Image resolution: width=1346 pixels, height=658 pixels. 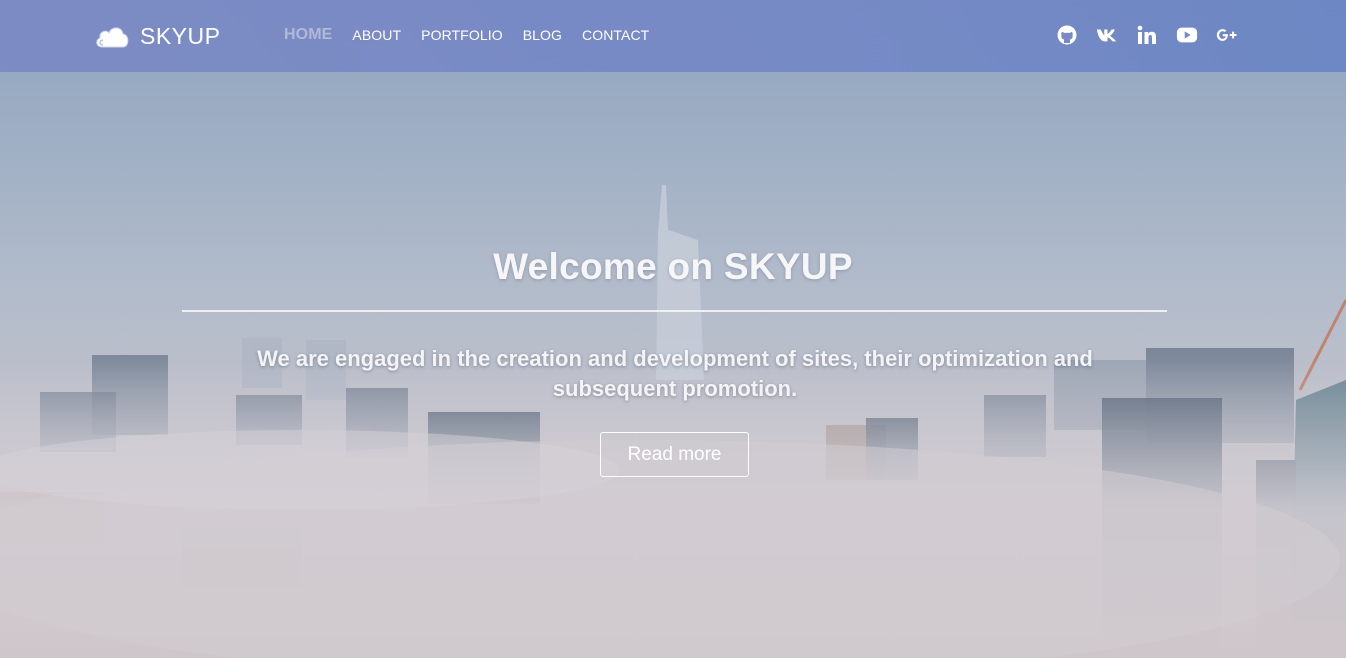 I want to click on vk-icon, so click(x=1106, y=35).